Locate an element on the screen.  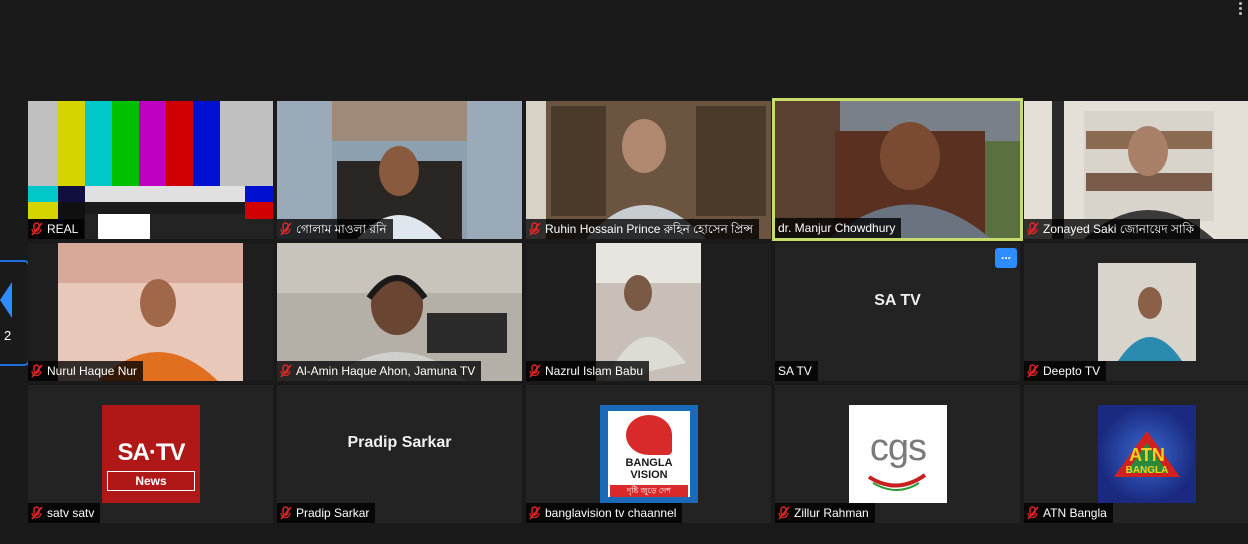
video-tile: cgs Zillur Rahman is located at coordinates (897, 454).